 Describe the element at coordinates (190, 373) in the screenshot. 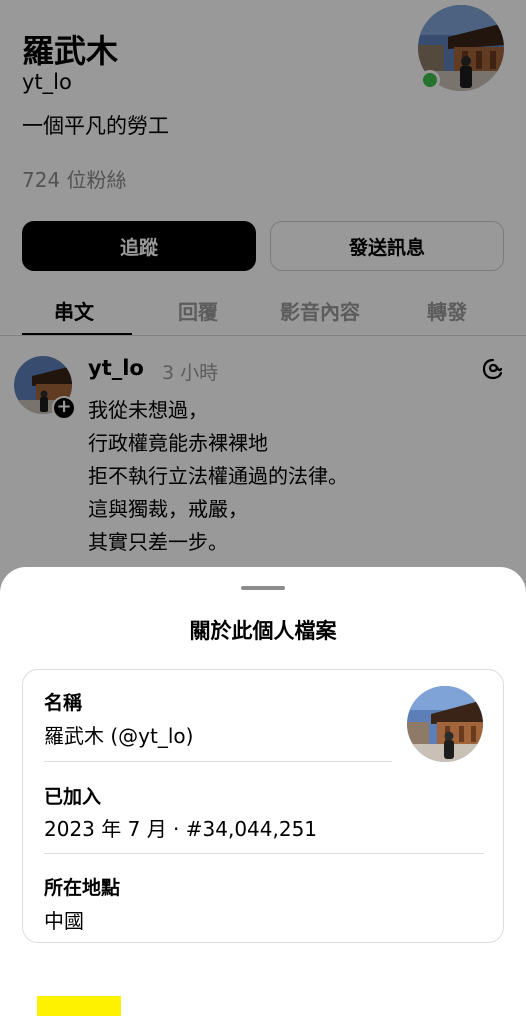

I see `post-timestamp: 3 小時` at that location.